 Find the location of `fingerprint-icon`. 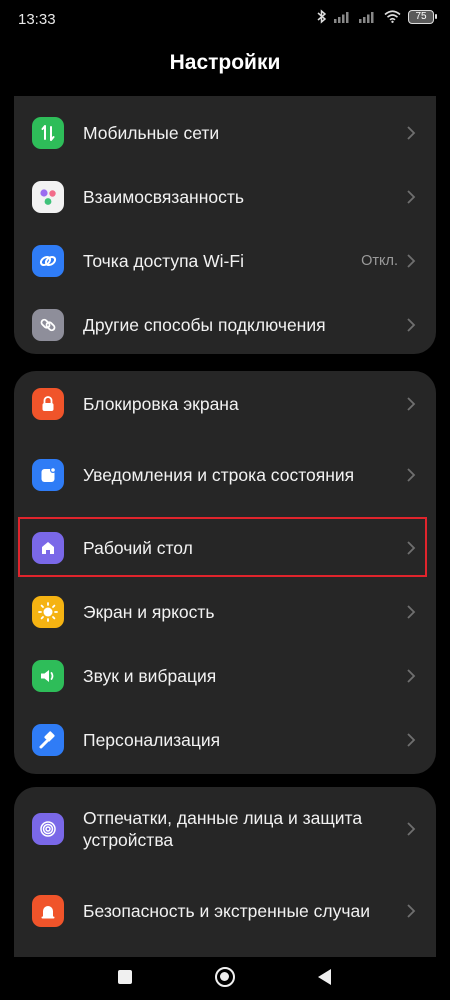

fingerprint-icon is located at coordinates (48, 829).